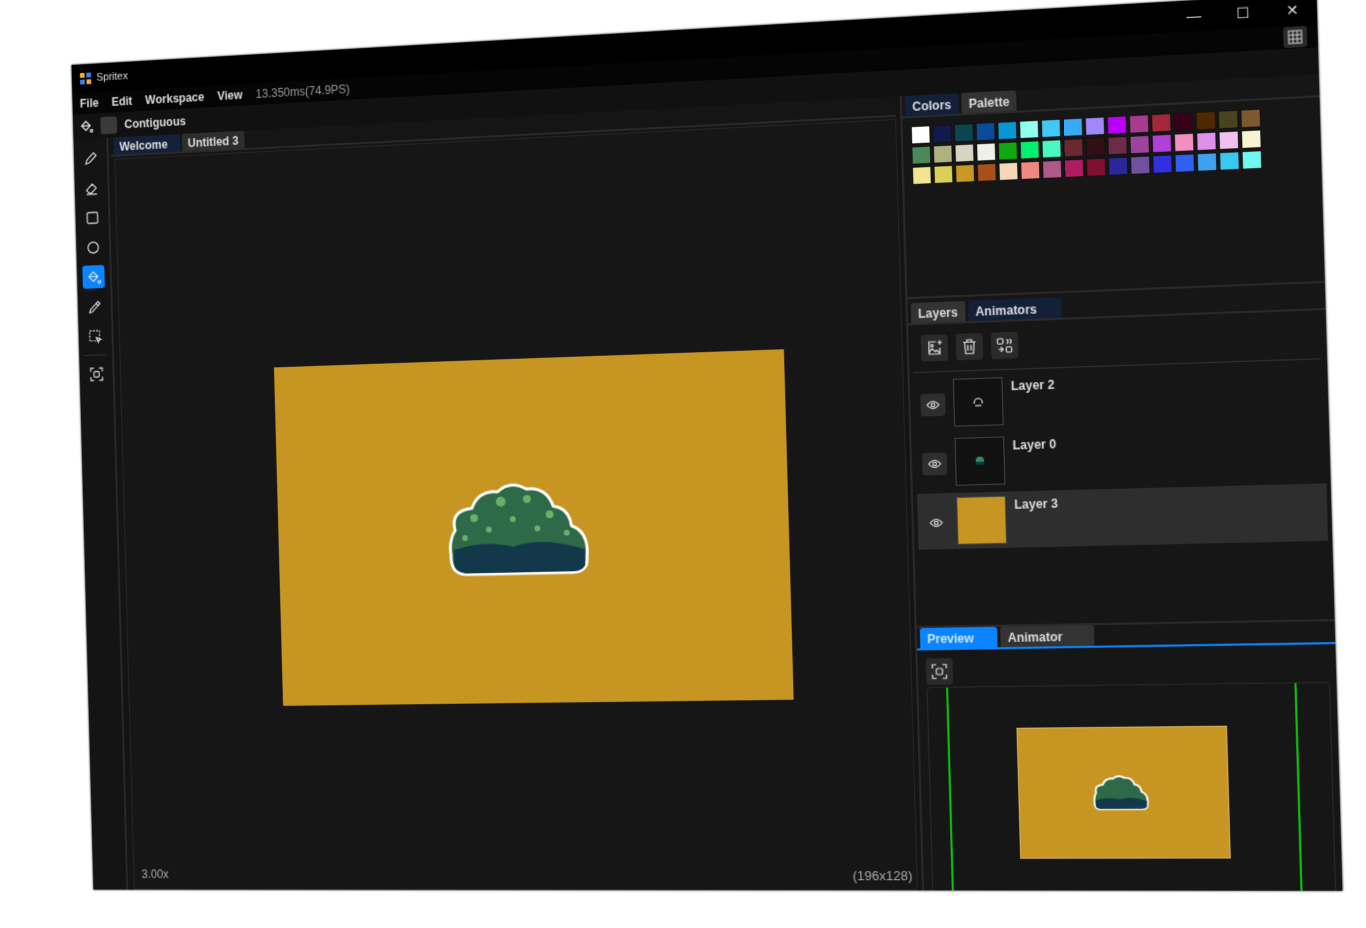 The image size is (1366, 928). I want to click on menu-edit: Edit, so click(121, 101).